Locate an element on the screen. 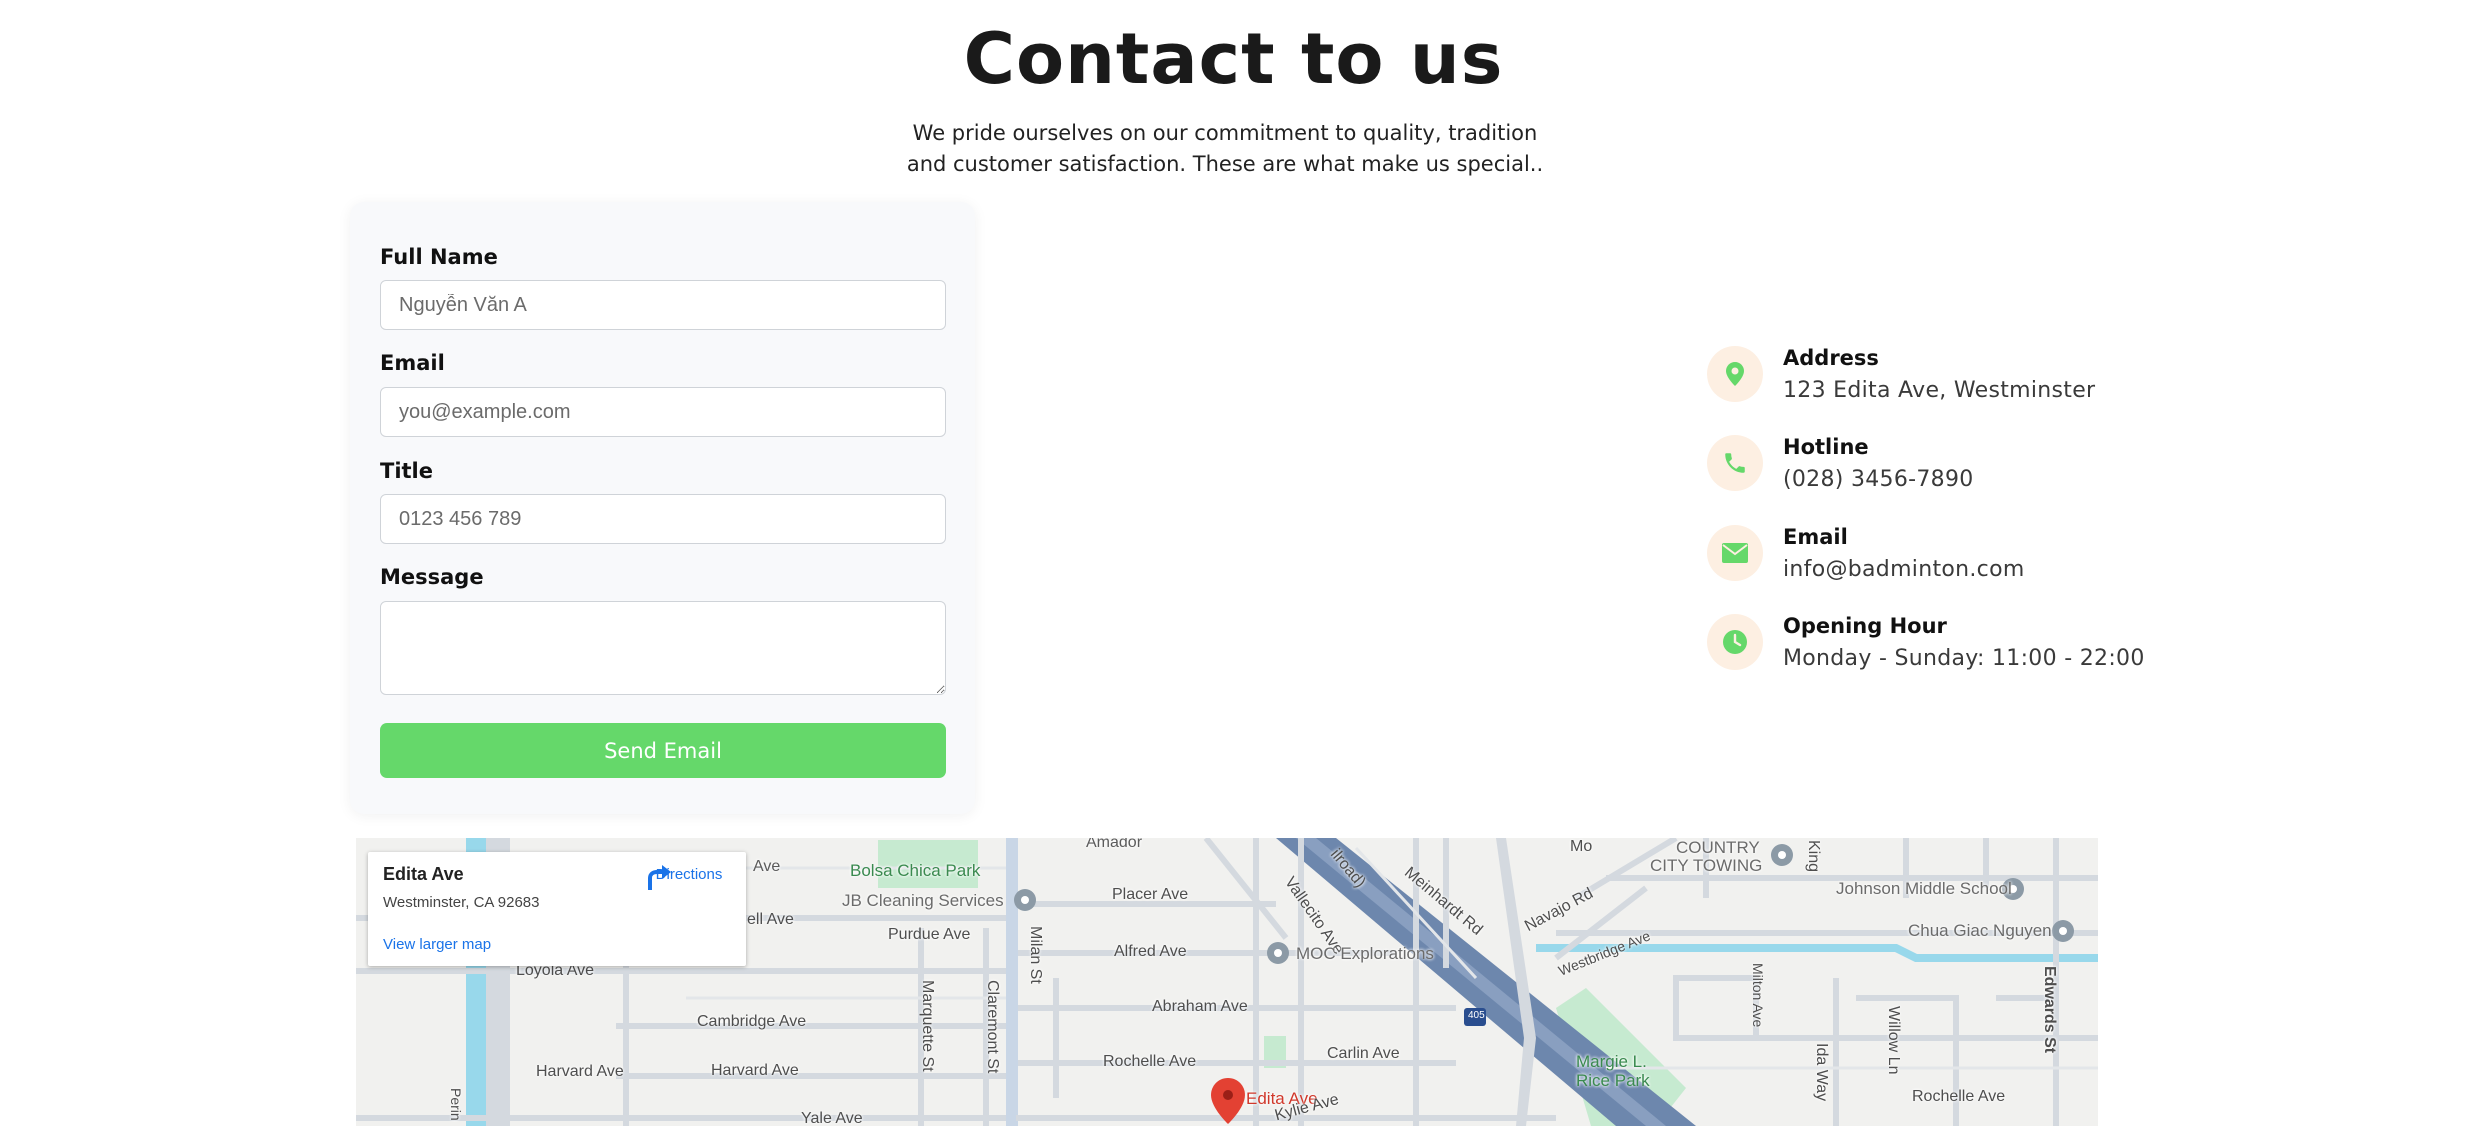 The height and width of the screenshot is (1126, 2467). email-input is located at coordinates (663, 412).